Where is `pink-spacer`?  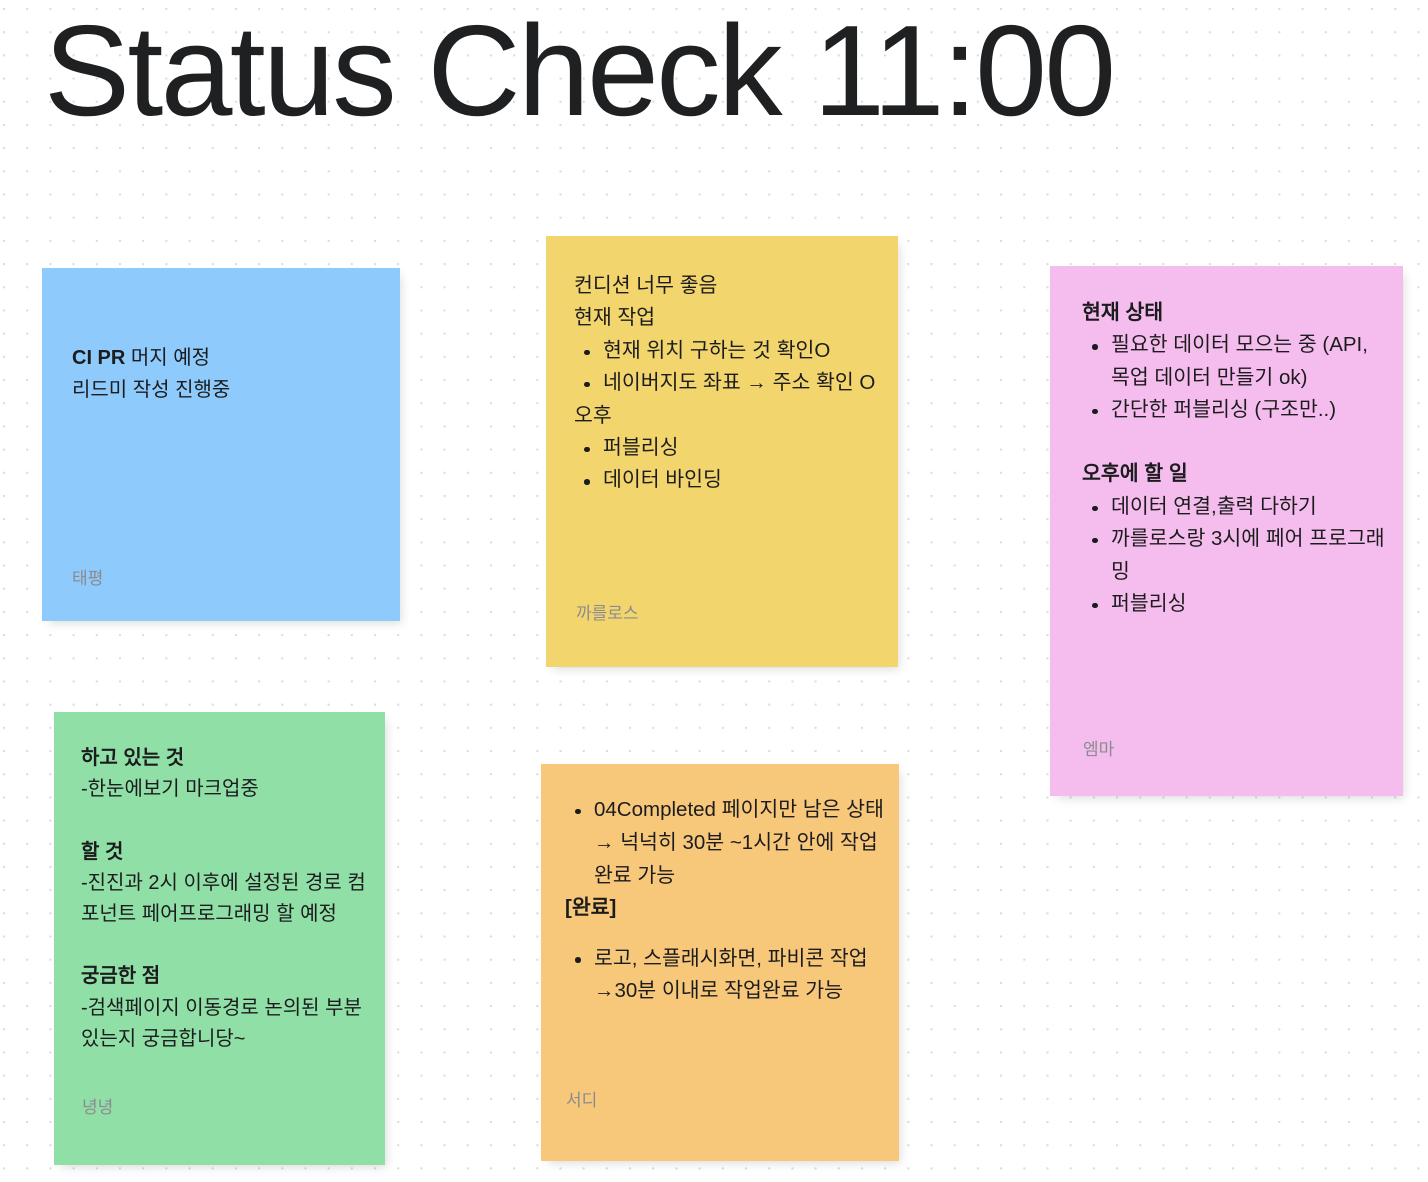 pink-spacer is located at coordinates (1236, 443).